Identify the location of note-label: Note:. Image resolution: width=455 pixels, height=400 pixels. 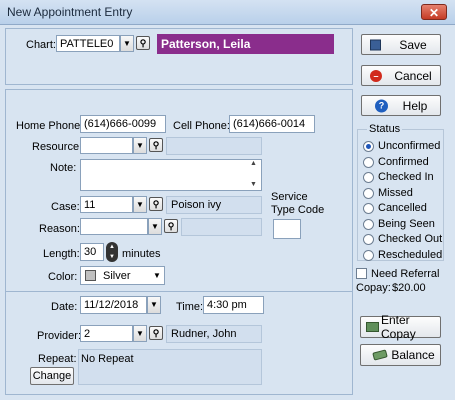
(63, 168).